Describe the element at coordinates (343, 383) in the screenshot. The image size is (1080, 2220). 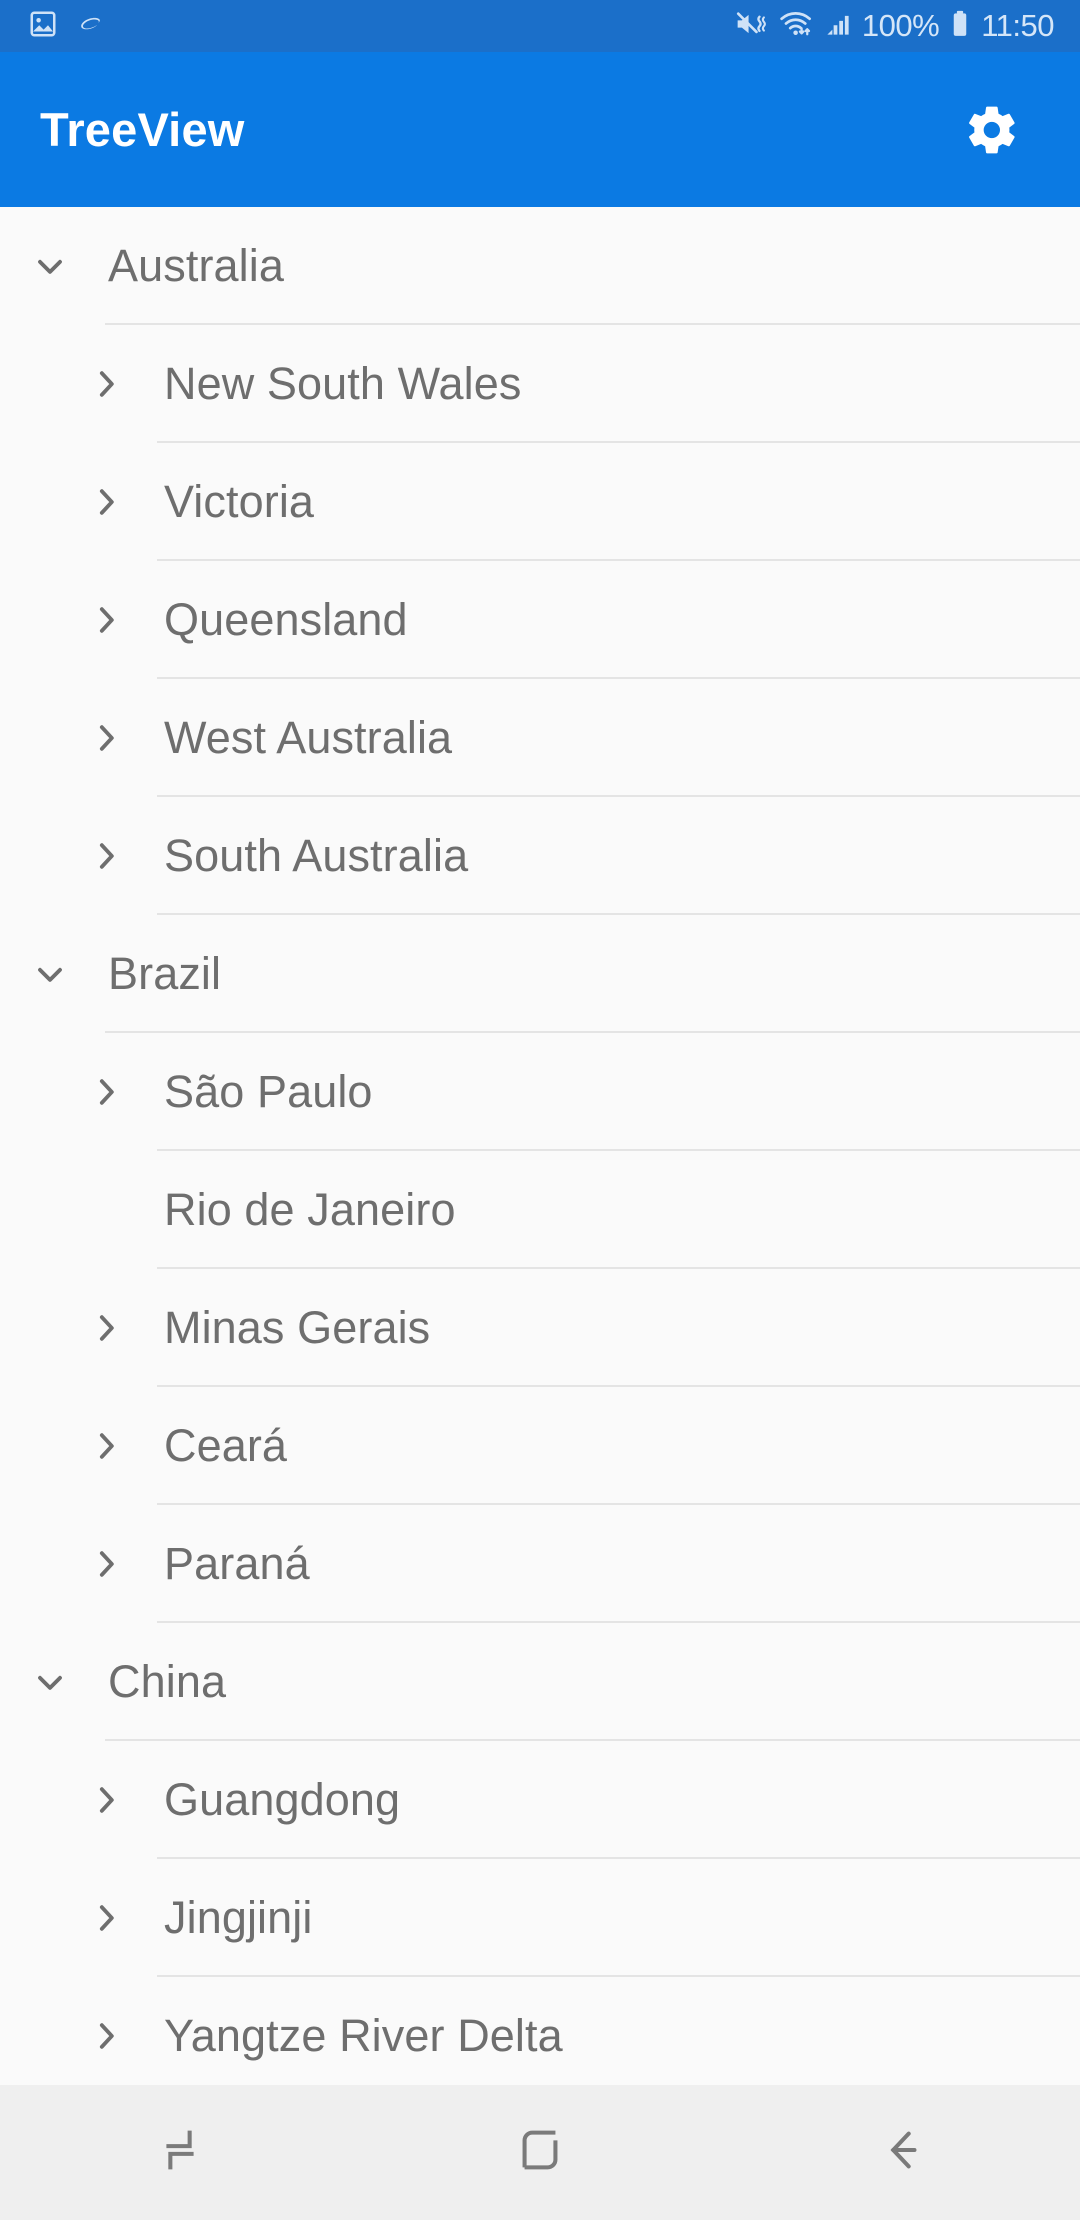
I see `tree-row-label: New South Wales` at that location.